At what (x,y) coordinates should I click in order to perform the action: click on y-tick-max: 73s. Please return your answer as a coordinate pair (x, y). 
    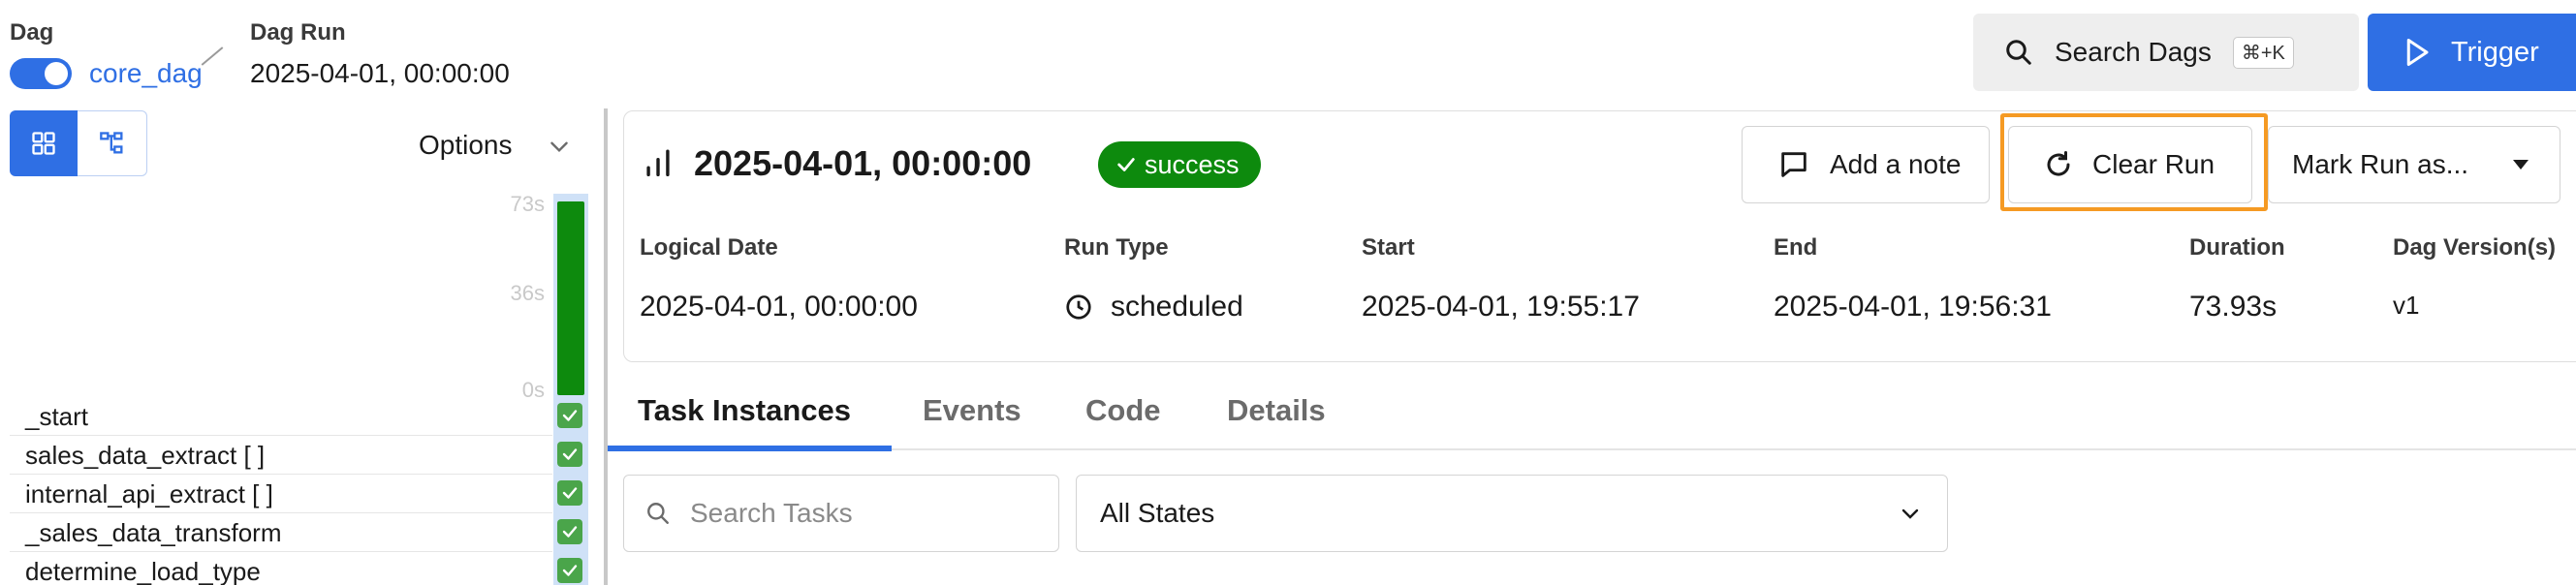
    Looking at the image, I should click on (527, 204).